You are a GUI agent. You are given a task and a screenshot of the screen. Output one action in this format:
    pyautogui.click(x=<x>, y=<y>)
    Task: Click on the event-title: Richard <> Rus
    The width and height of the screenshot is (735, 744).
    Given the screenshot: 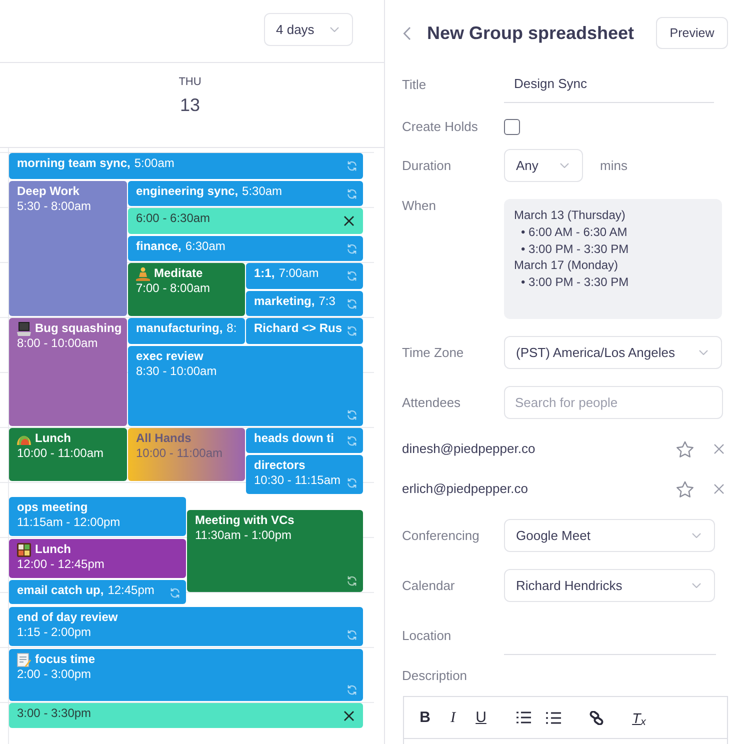 What is the action you would take?
    pyautogui.click(x=298, y=328)
    